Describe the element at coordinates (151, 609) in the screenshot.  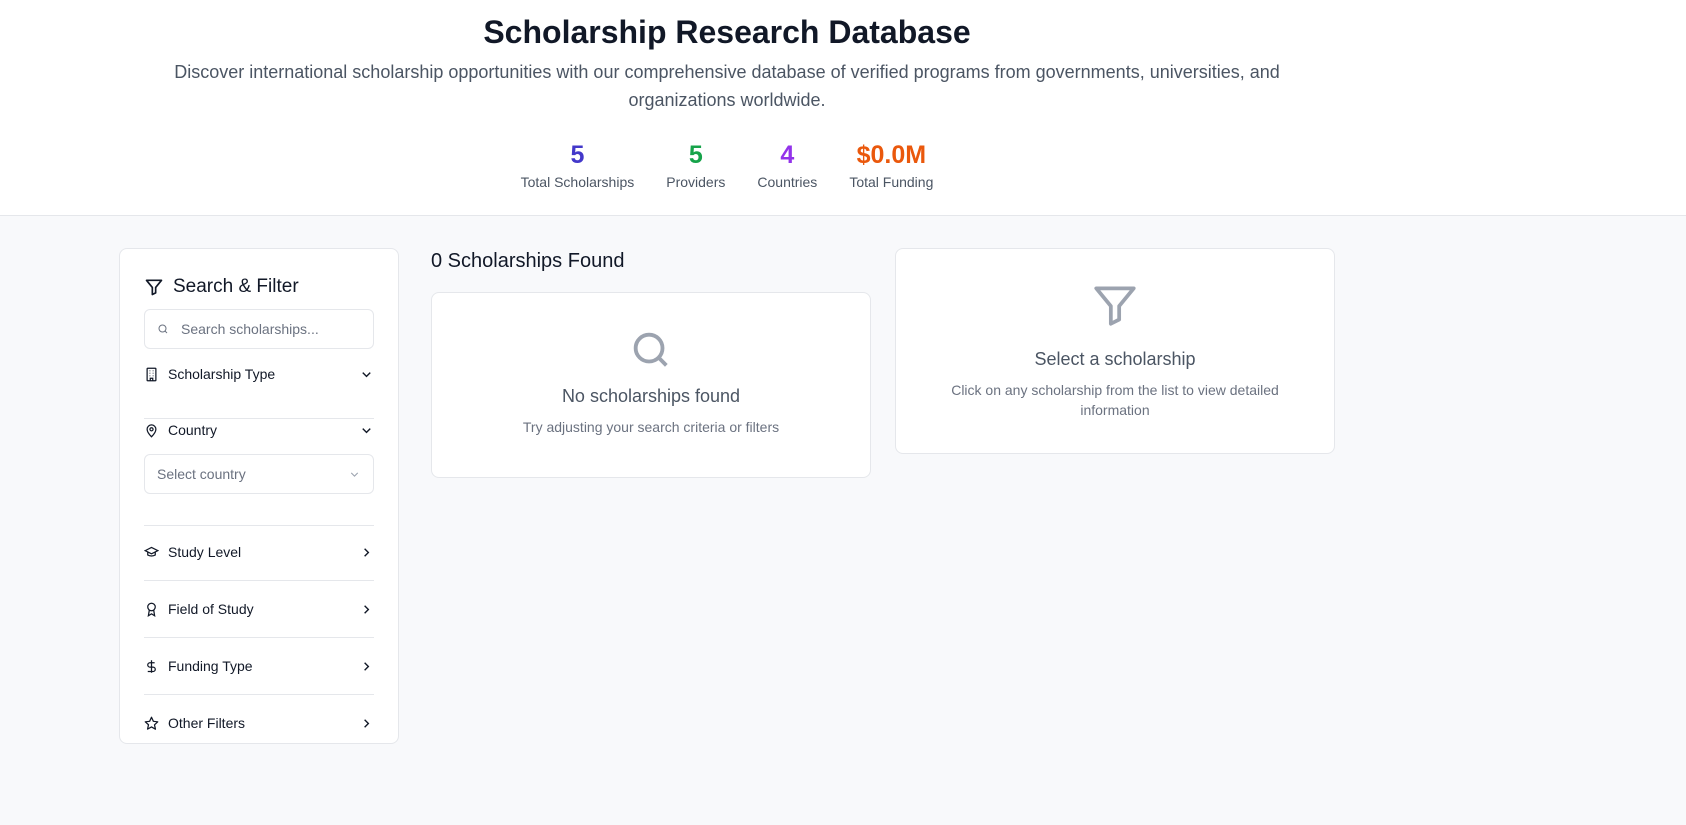
I see `award-icon` at that location.